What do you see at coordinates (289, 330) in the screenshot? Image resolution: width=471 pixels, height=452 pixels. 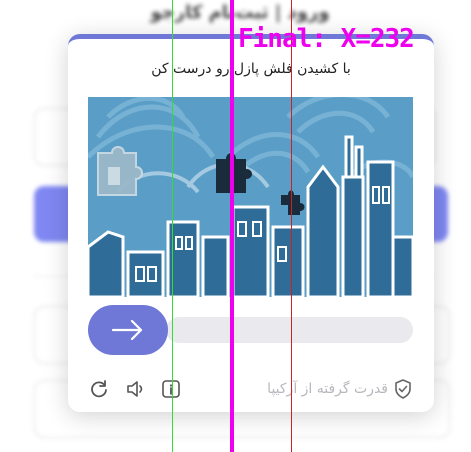 I see `slider-track` at bounding box center [289, 330].